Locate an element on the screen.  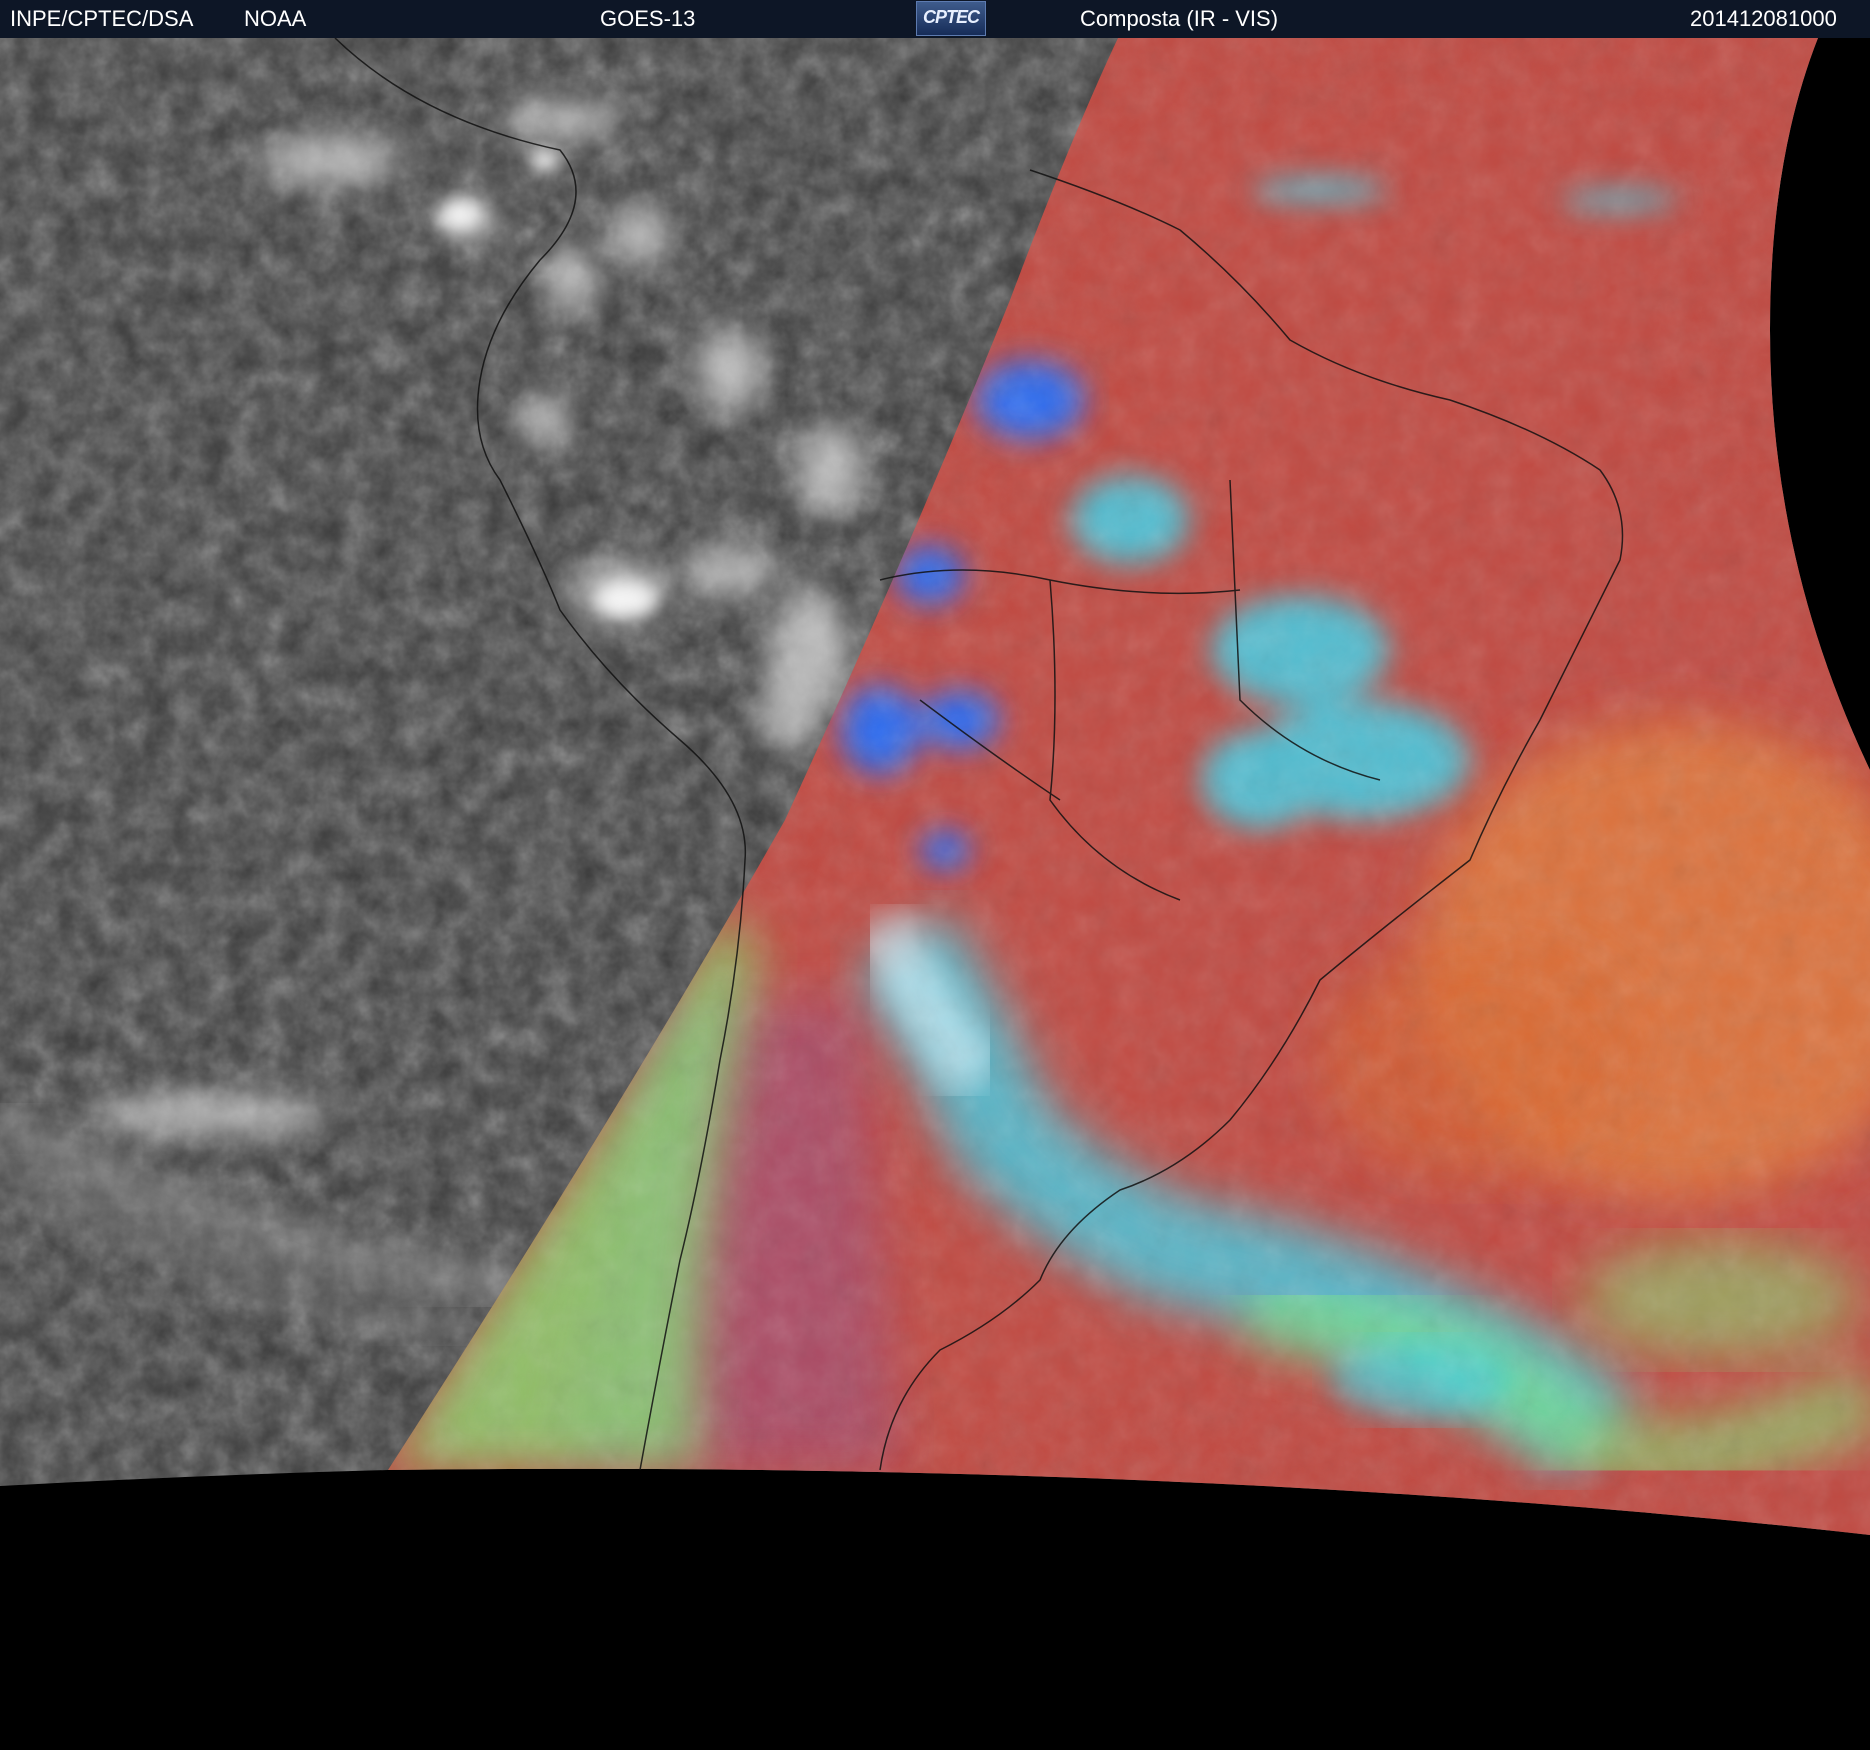
satellite-label: GOES-13 is located at coordinates (648, 18).